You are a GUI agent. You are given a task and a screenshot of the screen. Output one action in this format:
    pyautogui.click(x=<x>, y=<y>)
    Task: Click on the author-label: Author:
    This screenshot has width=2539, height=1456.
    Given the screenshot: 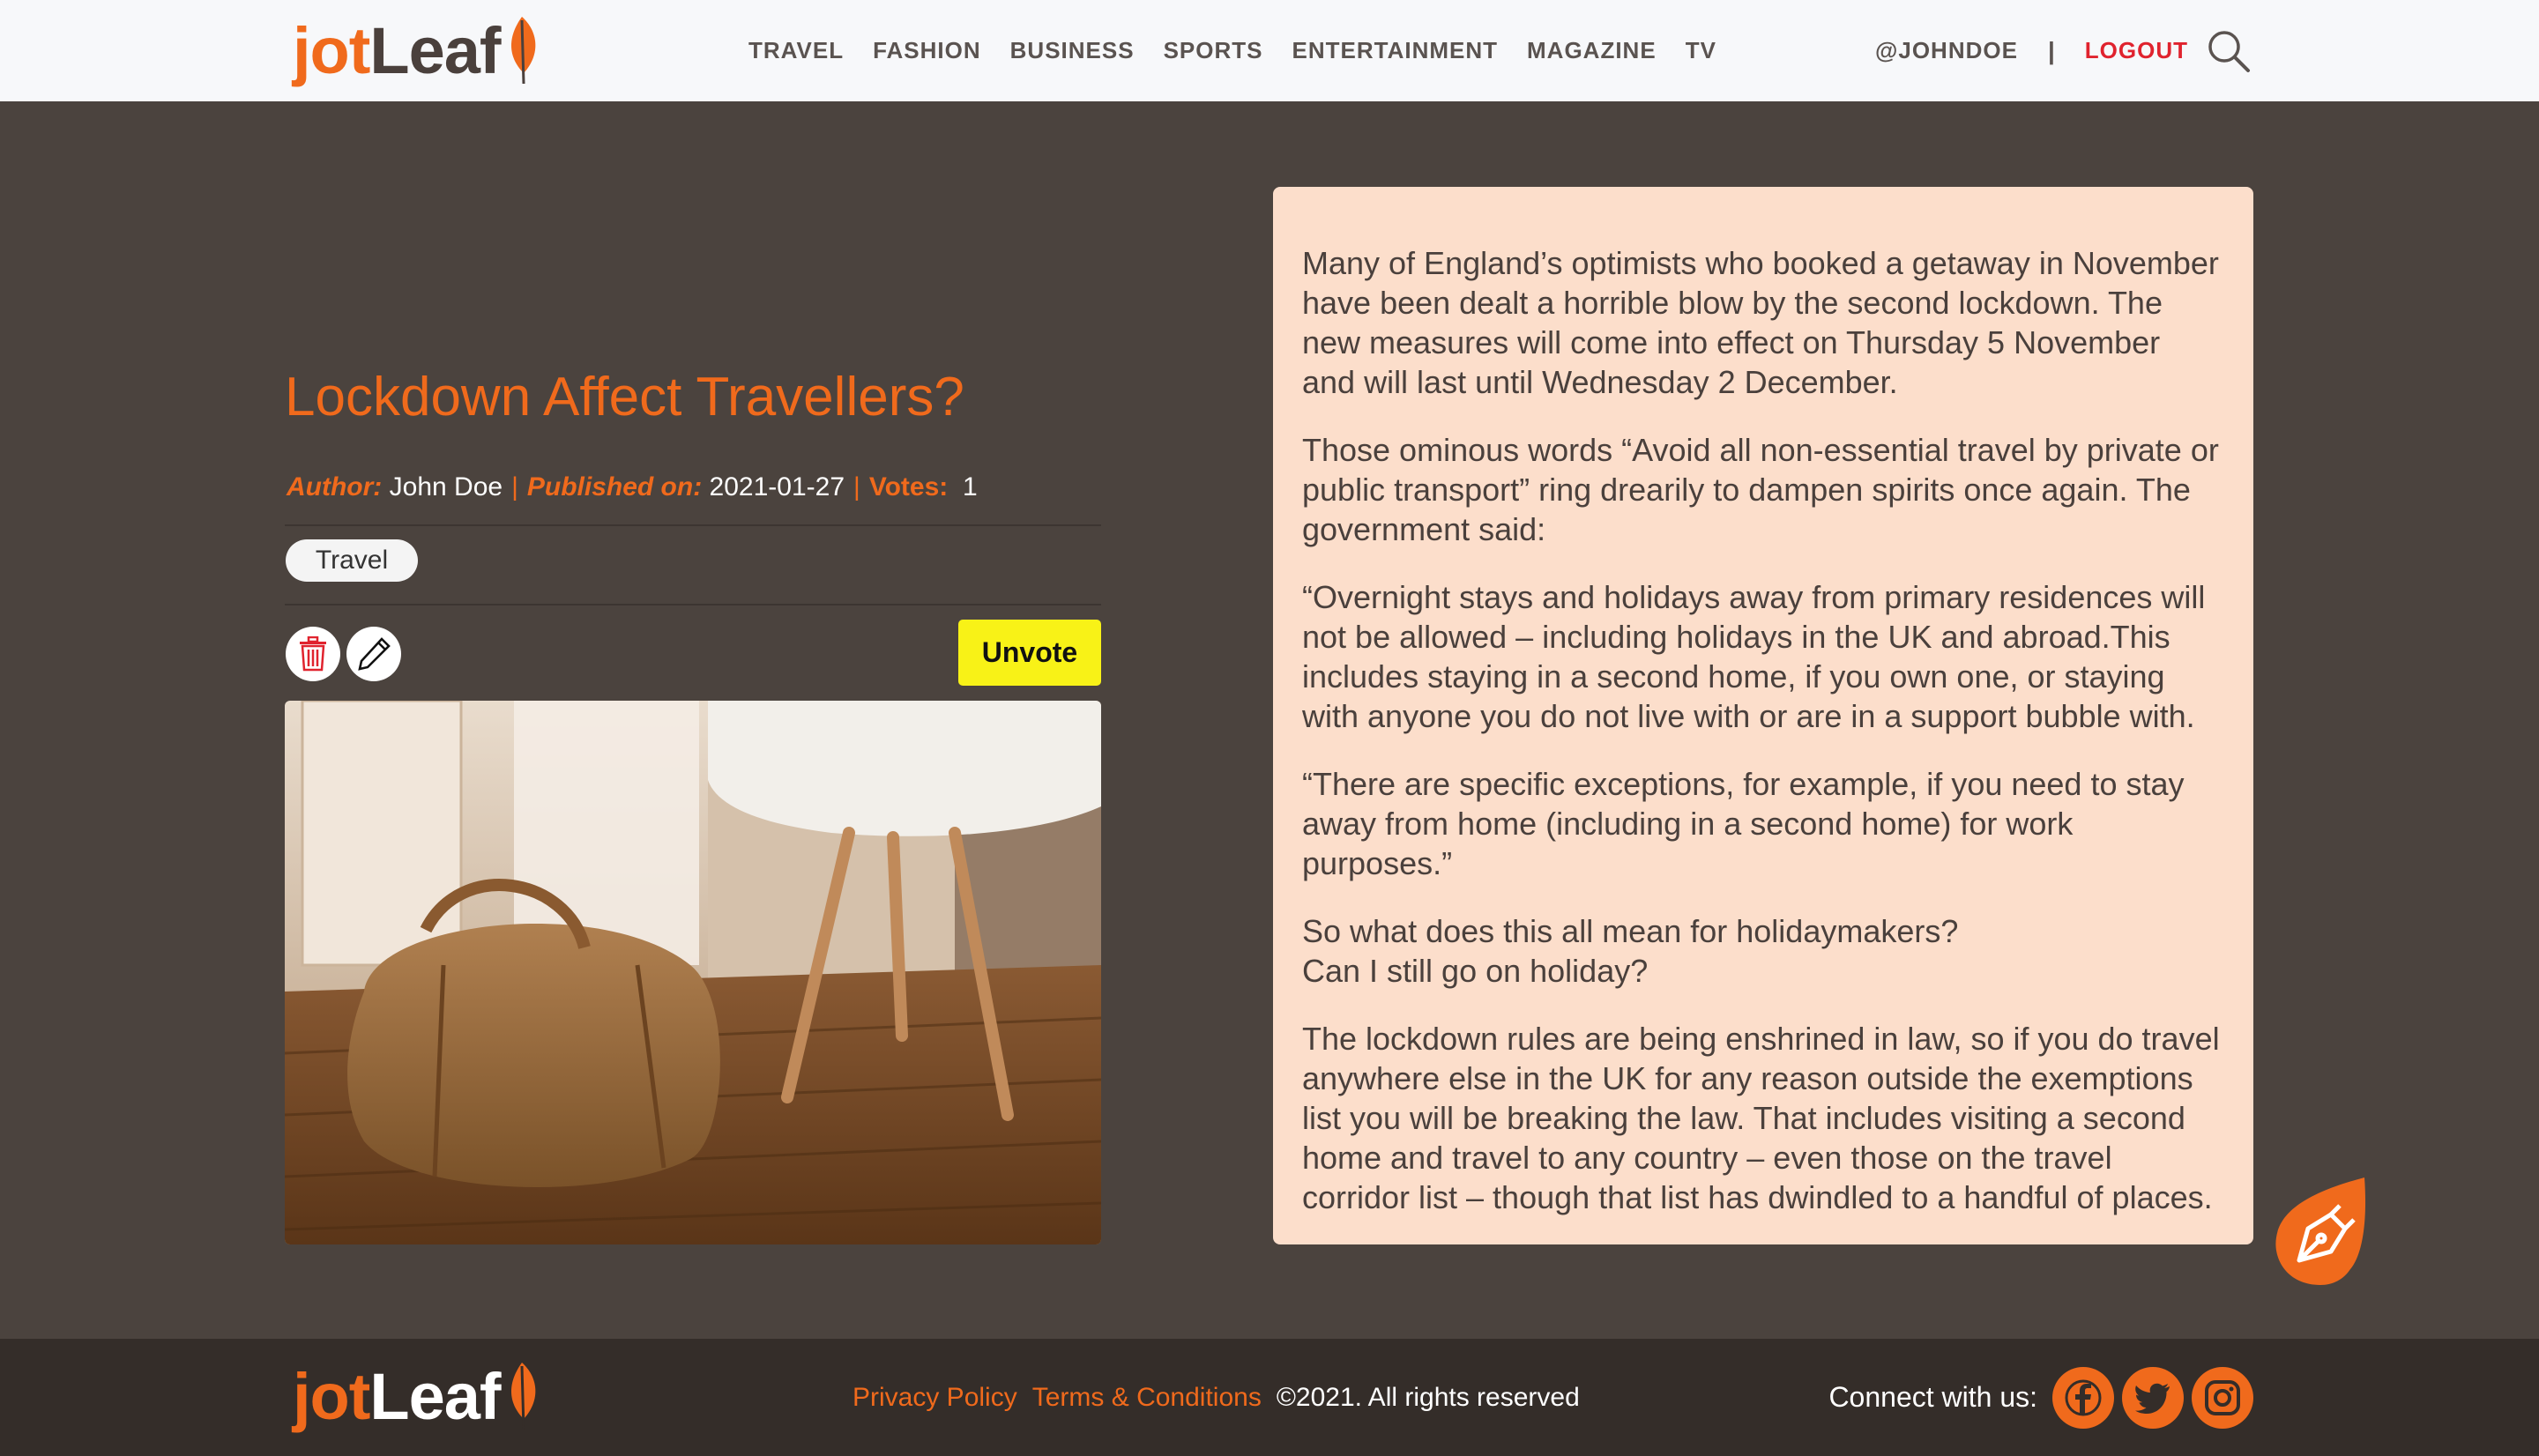 What is the action you would take?
    pyautogui.click(x=335, y=486)
    